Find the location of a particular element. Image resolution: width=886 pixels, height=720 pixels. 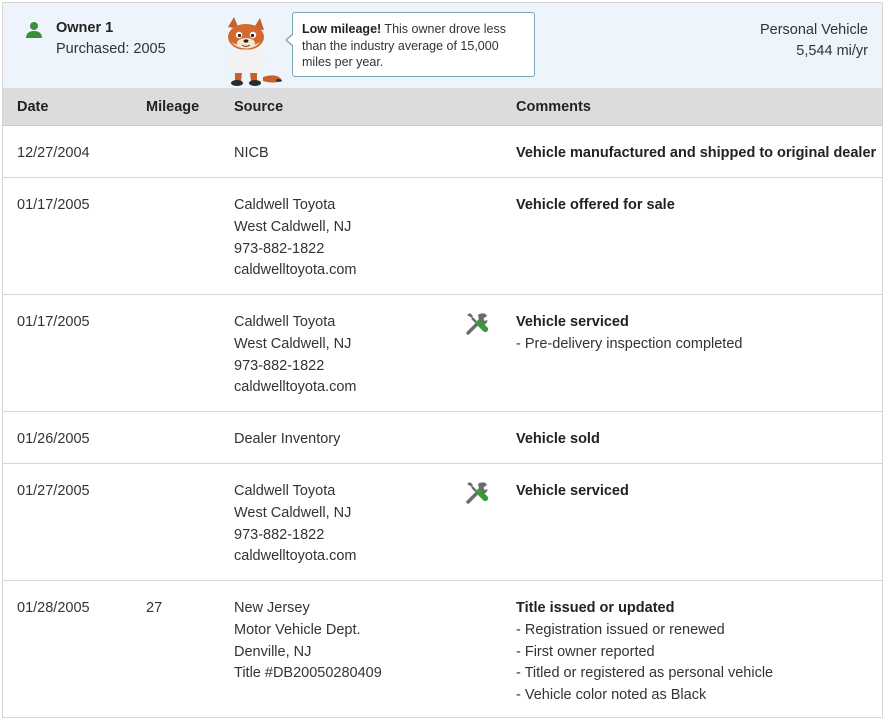

row-date: 01/28/2005 is located at coordinates (53, 608).